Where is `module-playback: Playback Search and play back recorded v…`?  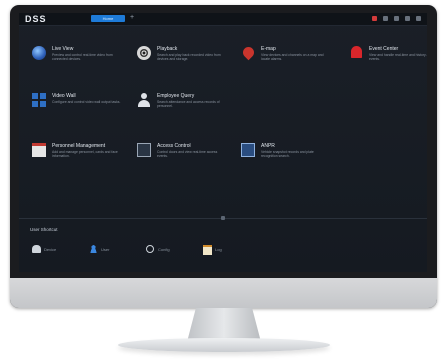 module-playback: Playback Search and play back recorded v… is located at coordinates (183, 64).